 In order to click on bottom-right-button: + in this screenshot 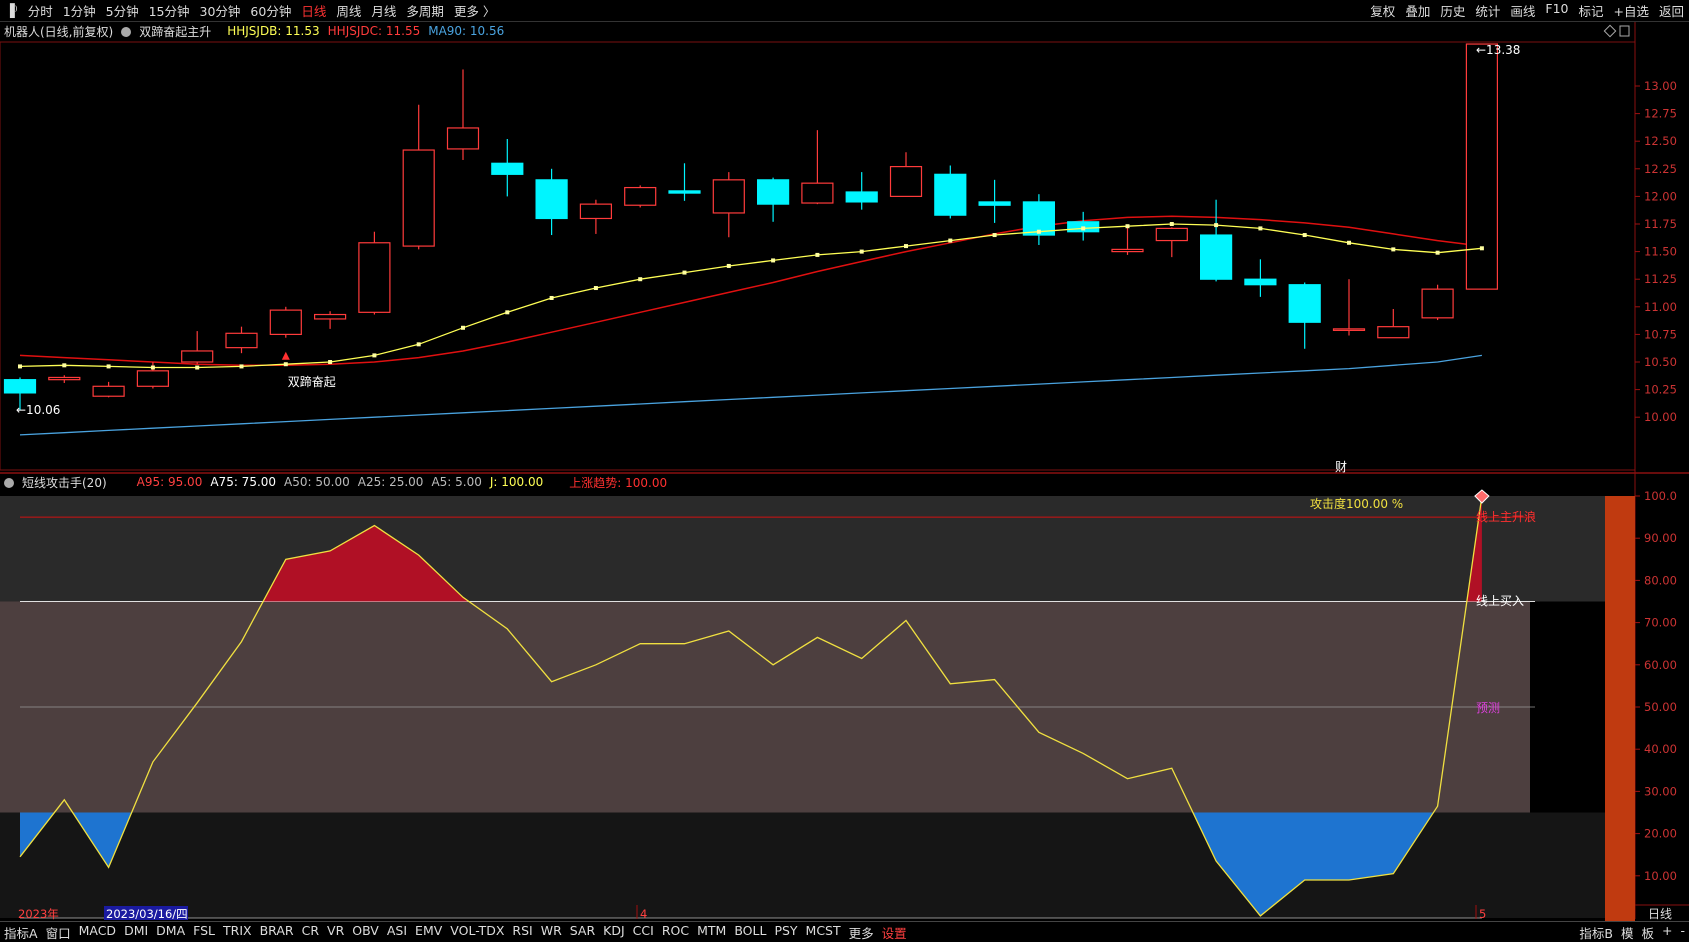, I will do `click(1667, 932)`.